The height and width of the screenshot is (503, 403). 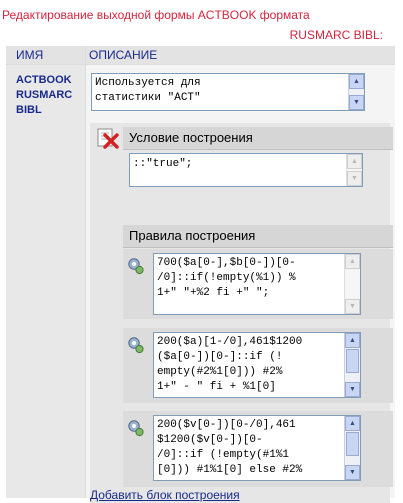 What do you see at coordinates (258, 236) in the screenshot?
I see `rules-header: Правила построения` at bounding box center [258, 236].